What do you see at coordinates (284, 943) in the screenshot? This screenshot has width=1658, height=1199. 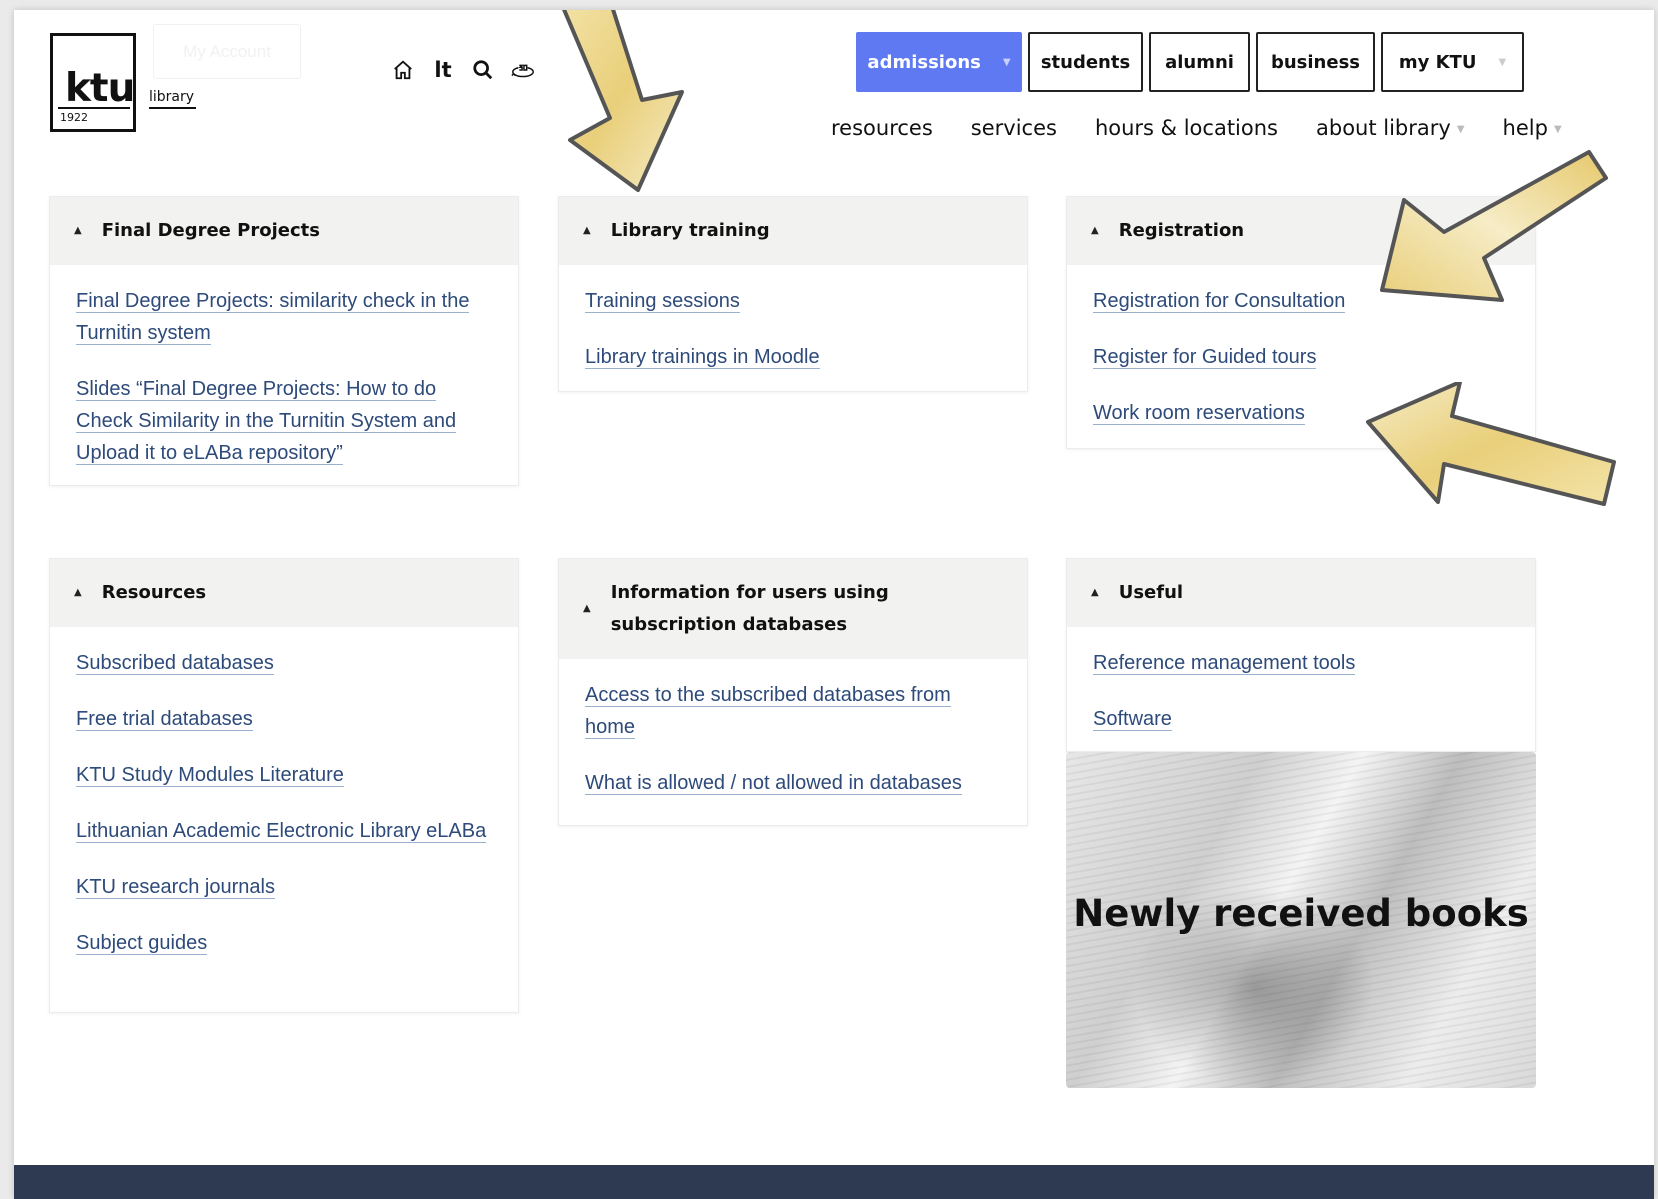 I see `link-subject-guides: Subject guides` at bounding box center [284, 943].